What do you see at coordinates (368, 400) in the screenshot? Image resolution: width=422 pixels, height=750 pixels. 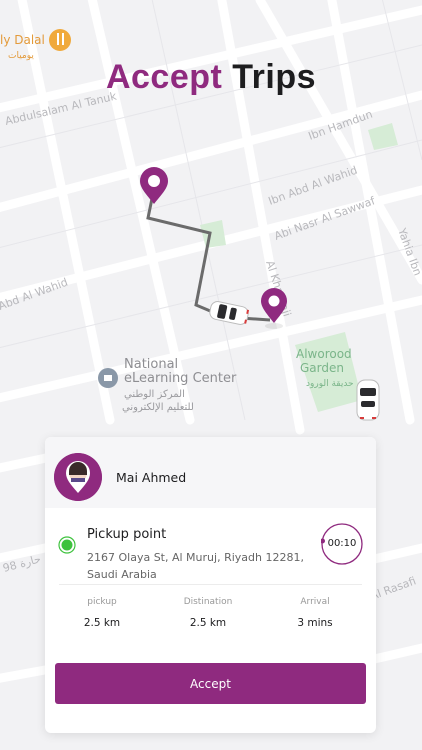 I see `car-icon-secondary` at bounding box center [368, 400].